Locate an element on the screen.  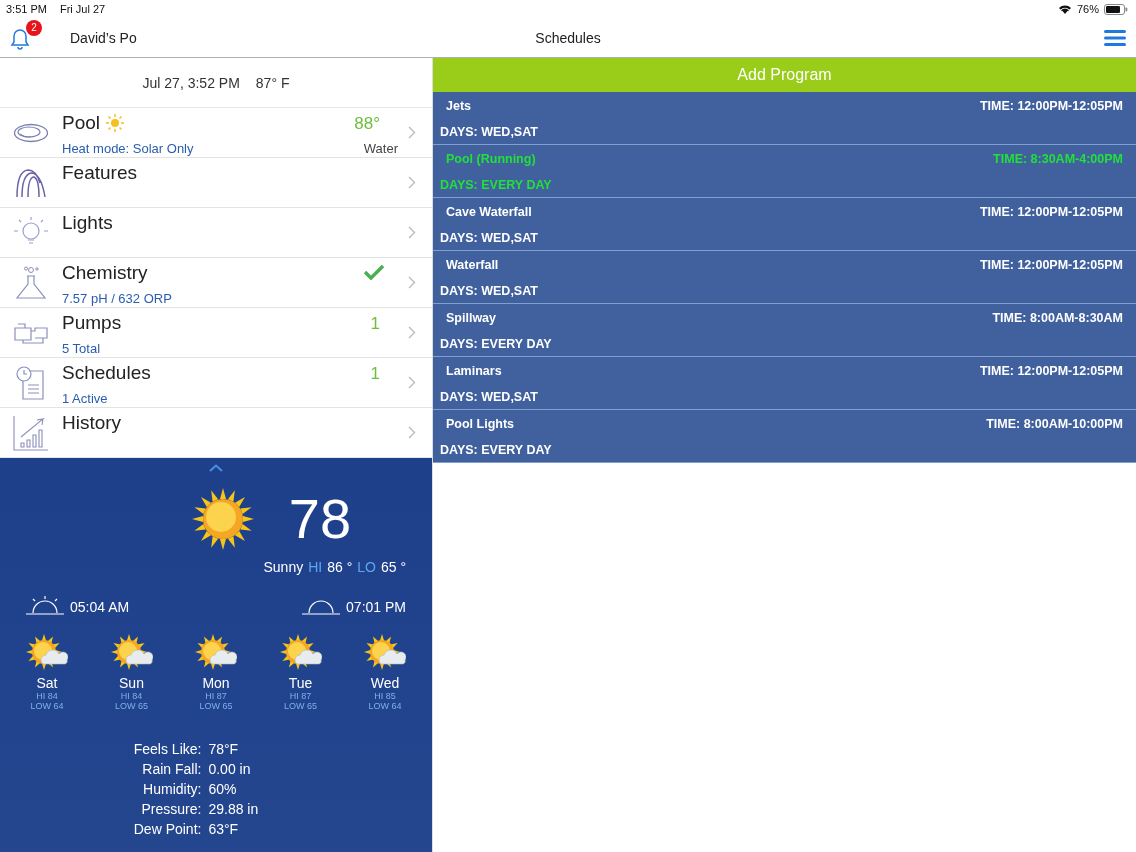
status-time: 3:51 PM is located at coordinates (26, 9).